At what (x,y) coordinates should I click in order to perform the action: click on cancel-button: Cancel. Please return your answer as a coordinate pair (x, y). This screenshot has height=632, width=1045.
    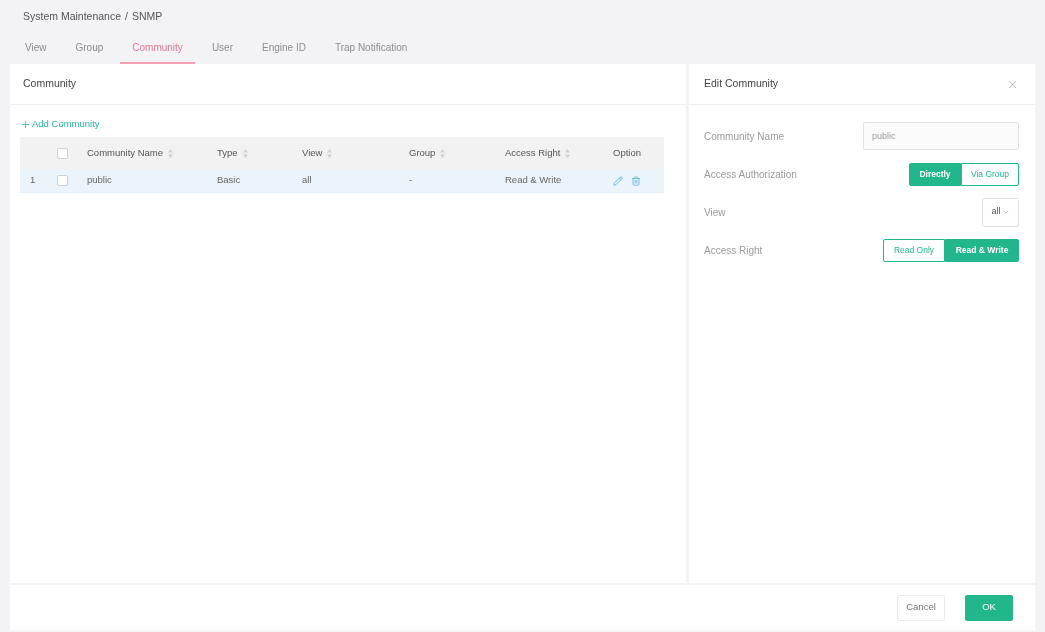
    Looking at the image, I should click on (921, 607).